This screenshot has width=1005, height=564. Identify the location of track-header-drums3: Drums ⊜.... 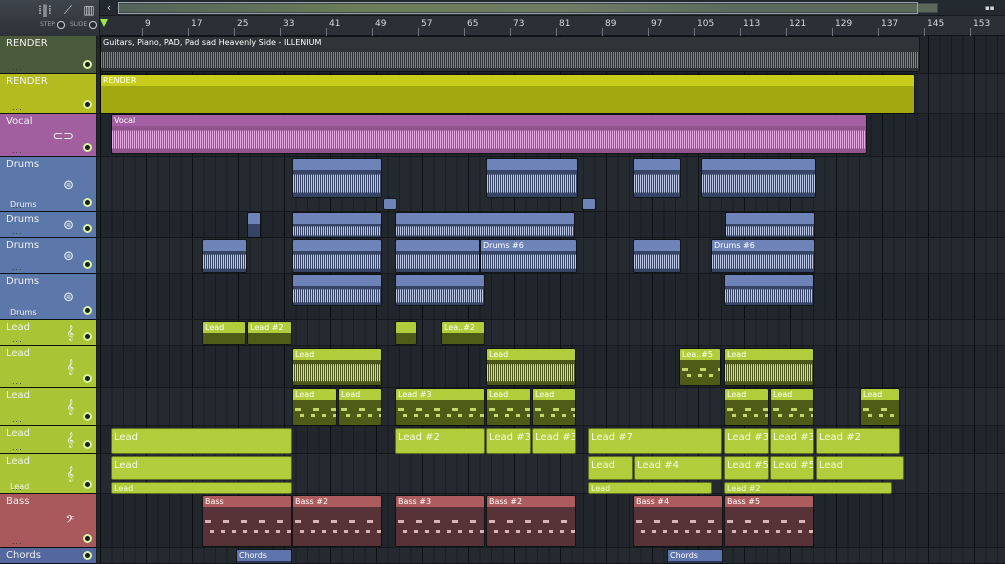
(48, 256).